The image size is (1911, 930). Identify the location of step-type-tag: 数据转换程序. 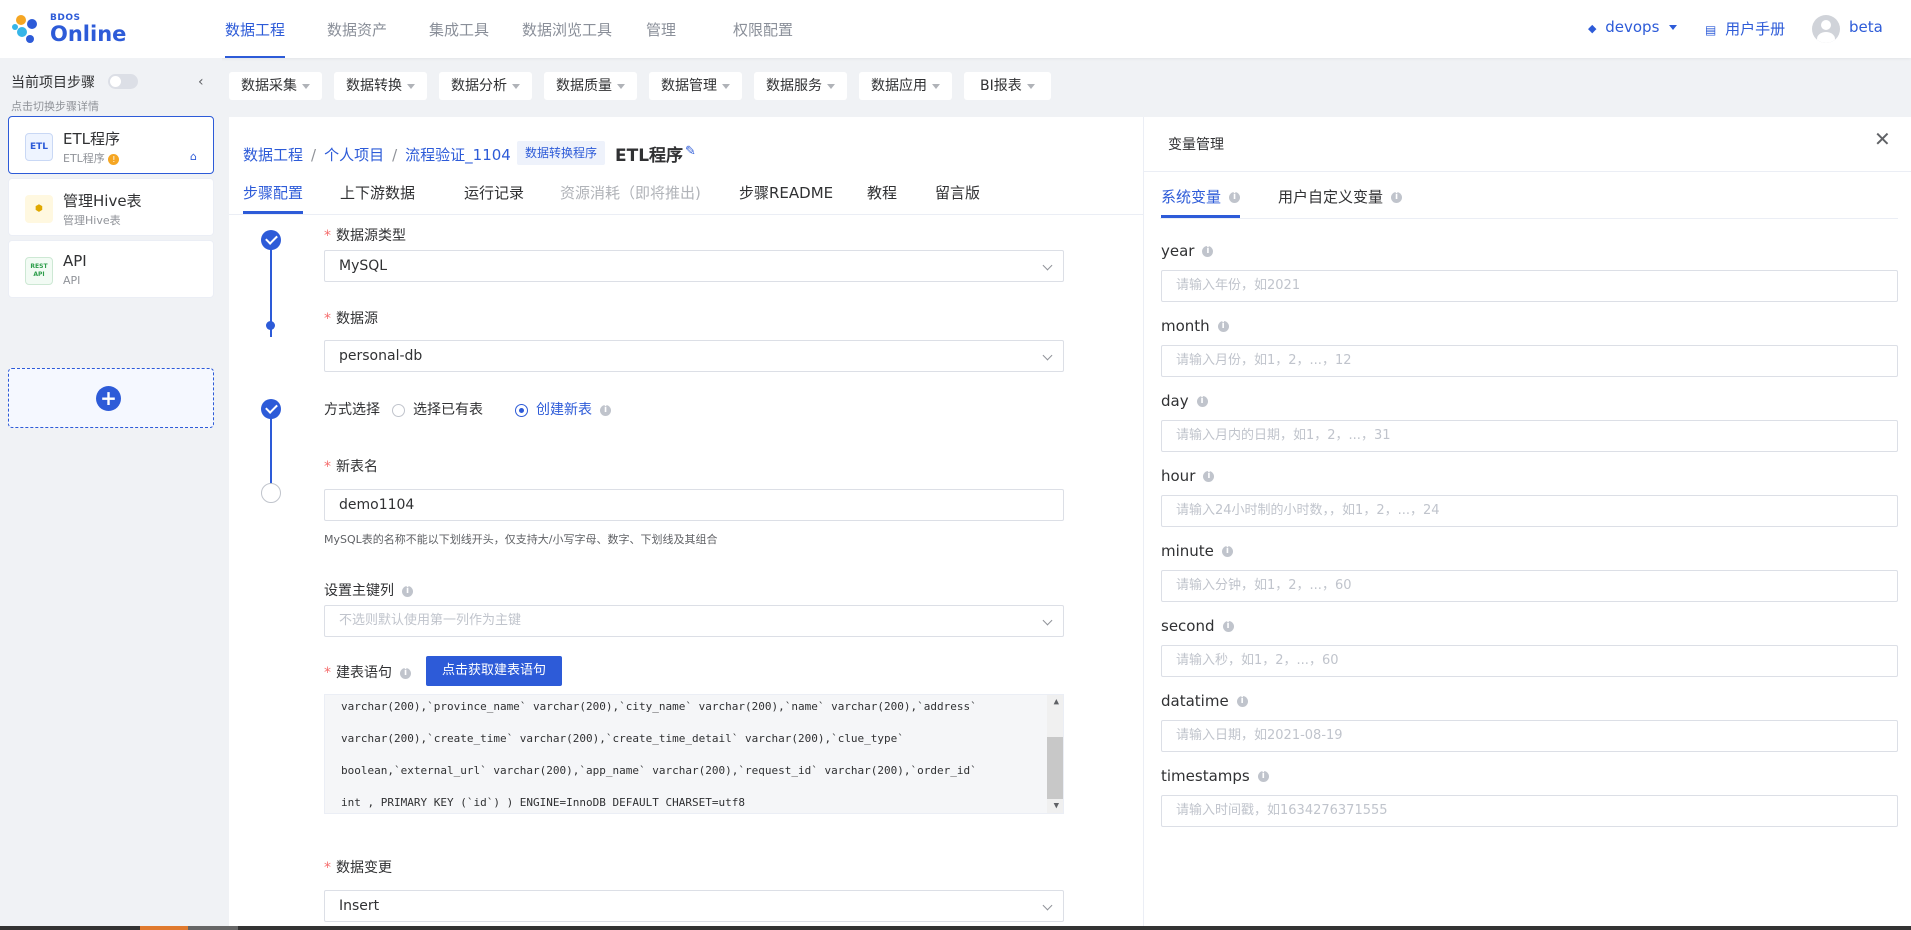
(561, 153).